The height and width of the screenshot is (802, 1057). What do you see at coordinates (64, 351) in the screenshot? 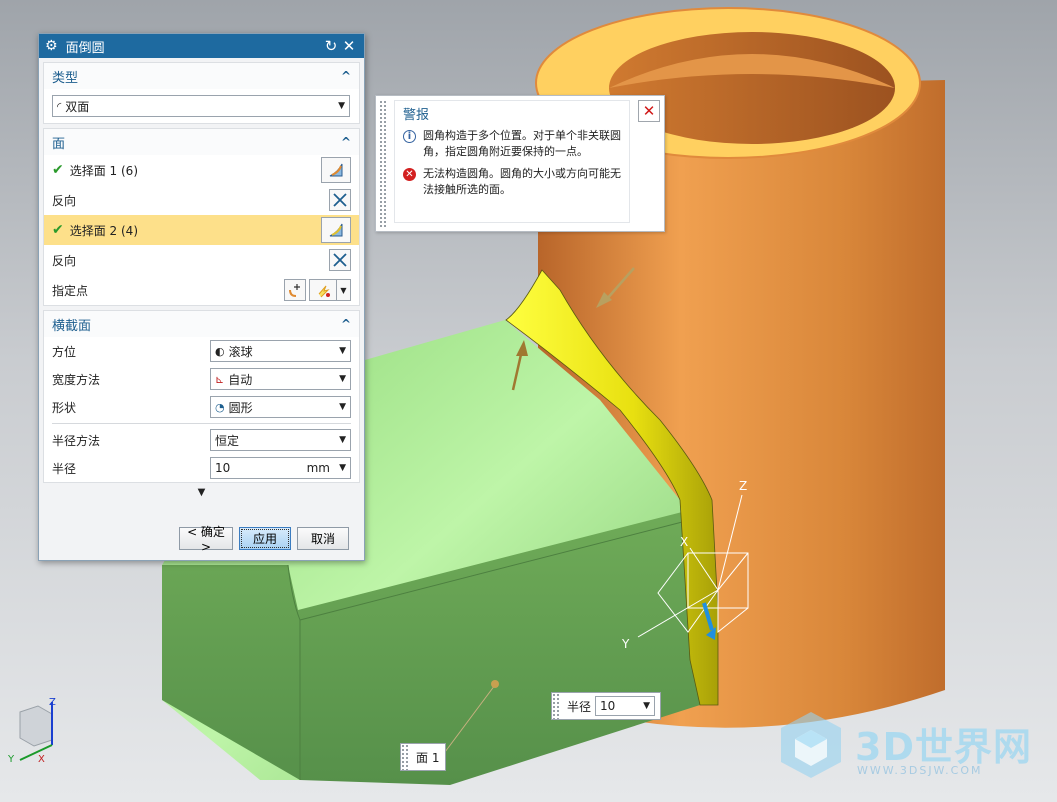
I see `orientation-label: 方位` at bounding box center [64, 351].